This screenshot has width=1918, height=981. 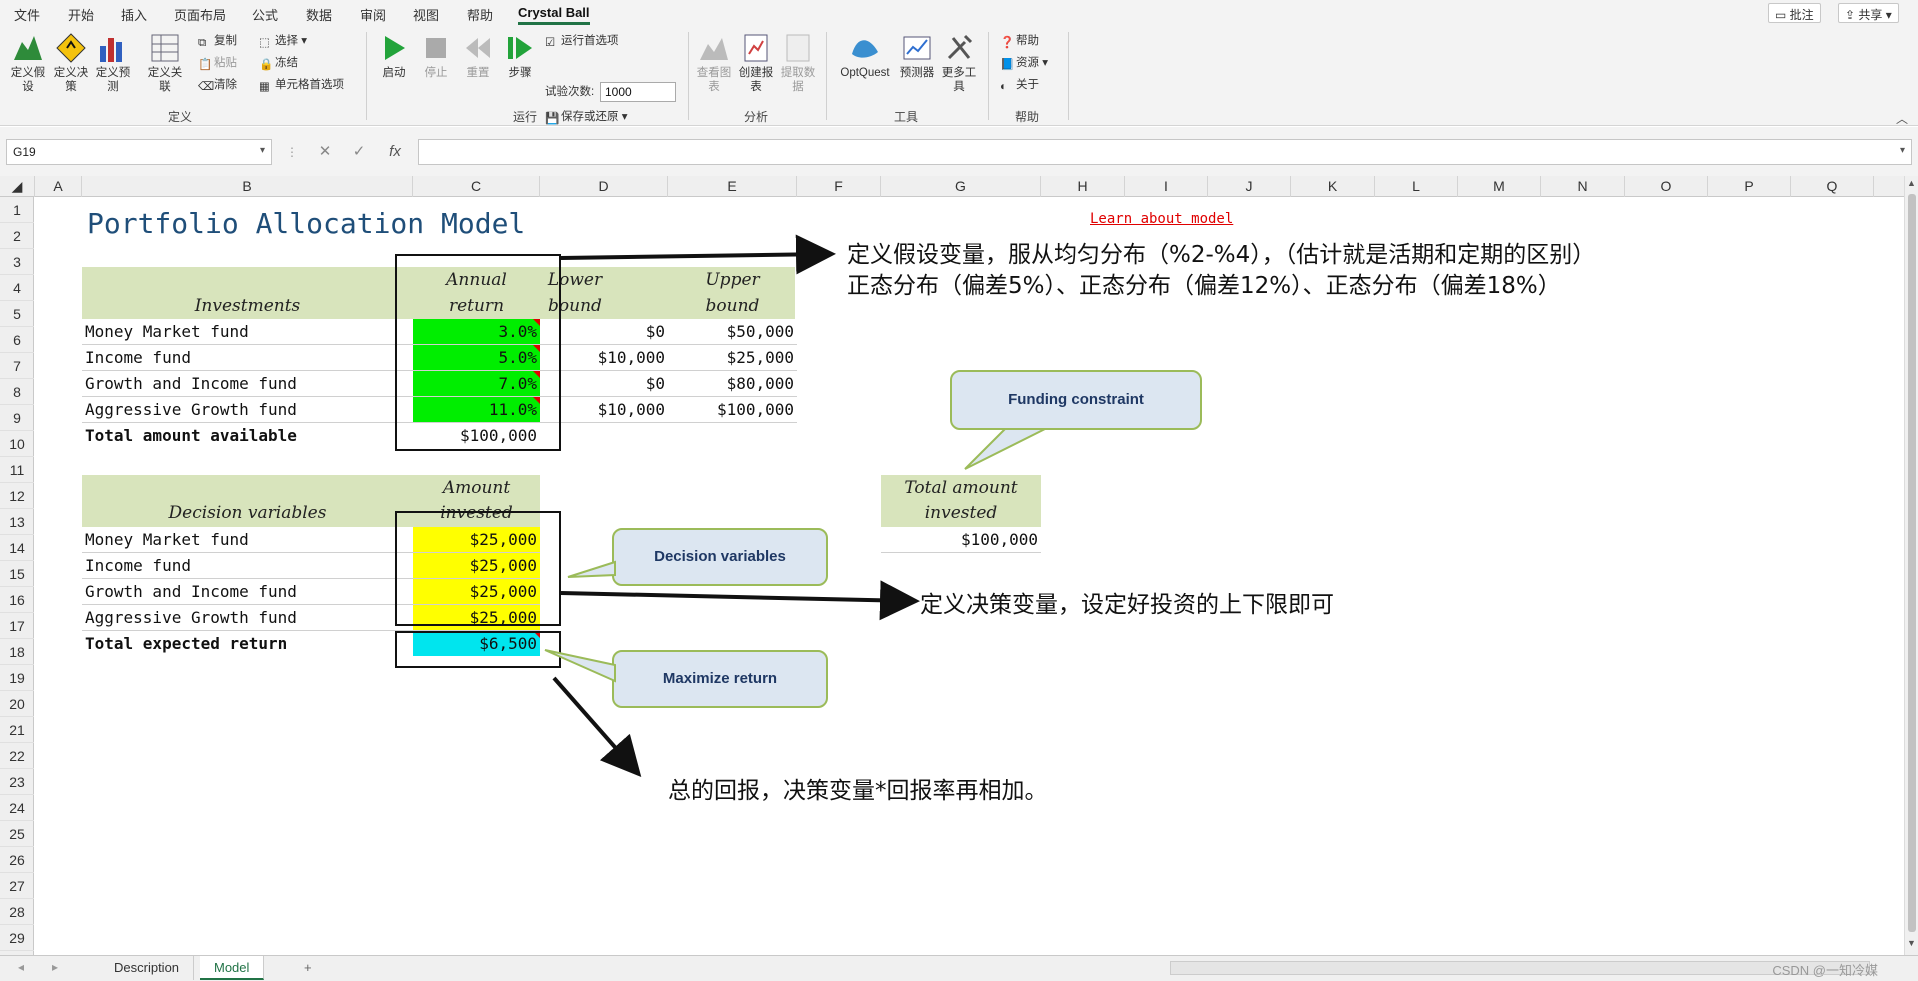 I want to click on help-button: ❓ 帮助, so click(x=1019, y=41).